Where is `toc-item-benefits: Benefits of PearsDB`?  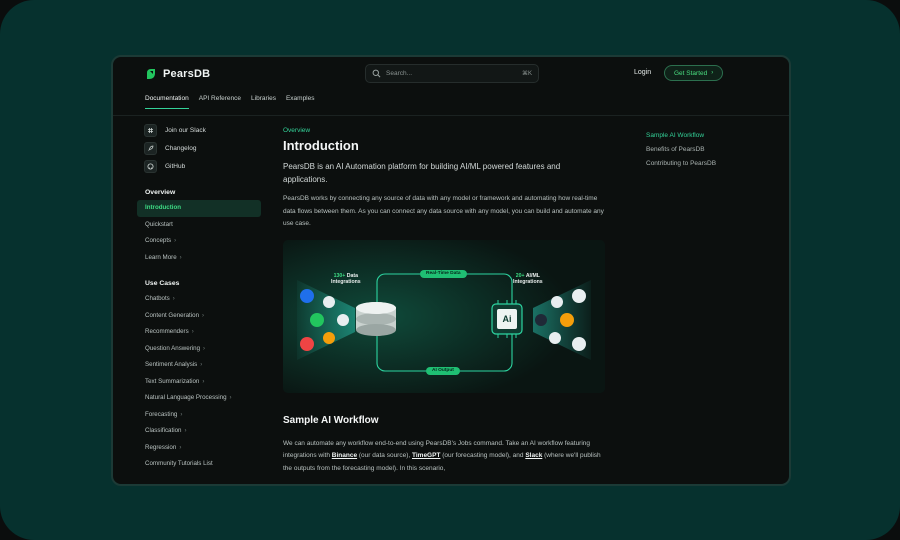 toc-item-benefits: Benefits of PearsDB is located at coordinates (681, 150).